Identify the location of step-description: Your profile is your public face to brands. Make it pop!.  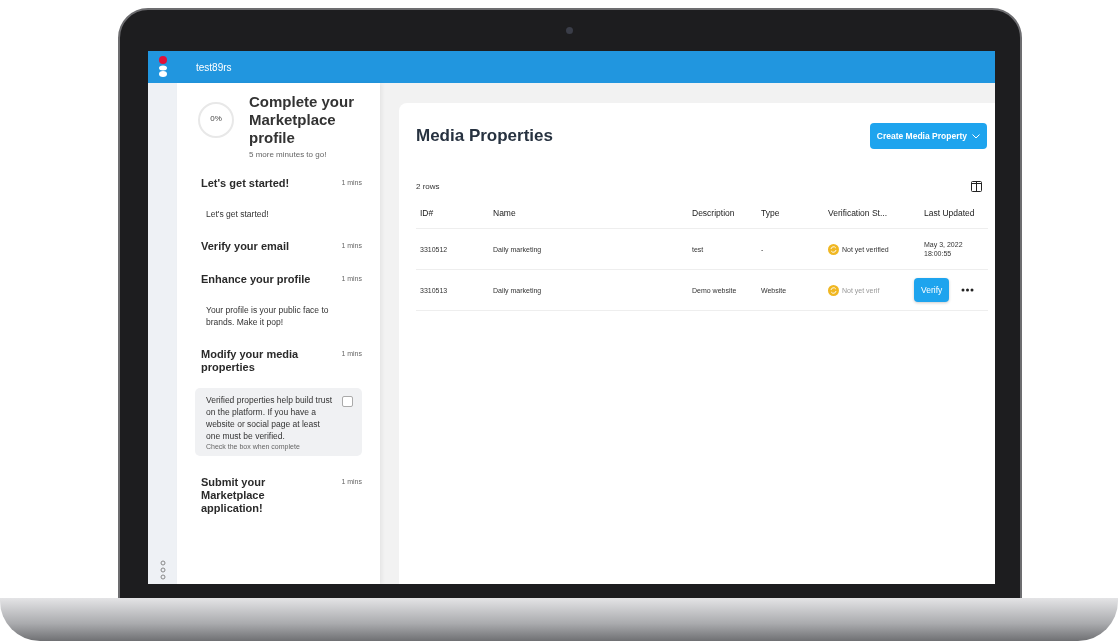
(268, 316).